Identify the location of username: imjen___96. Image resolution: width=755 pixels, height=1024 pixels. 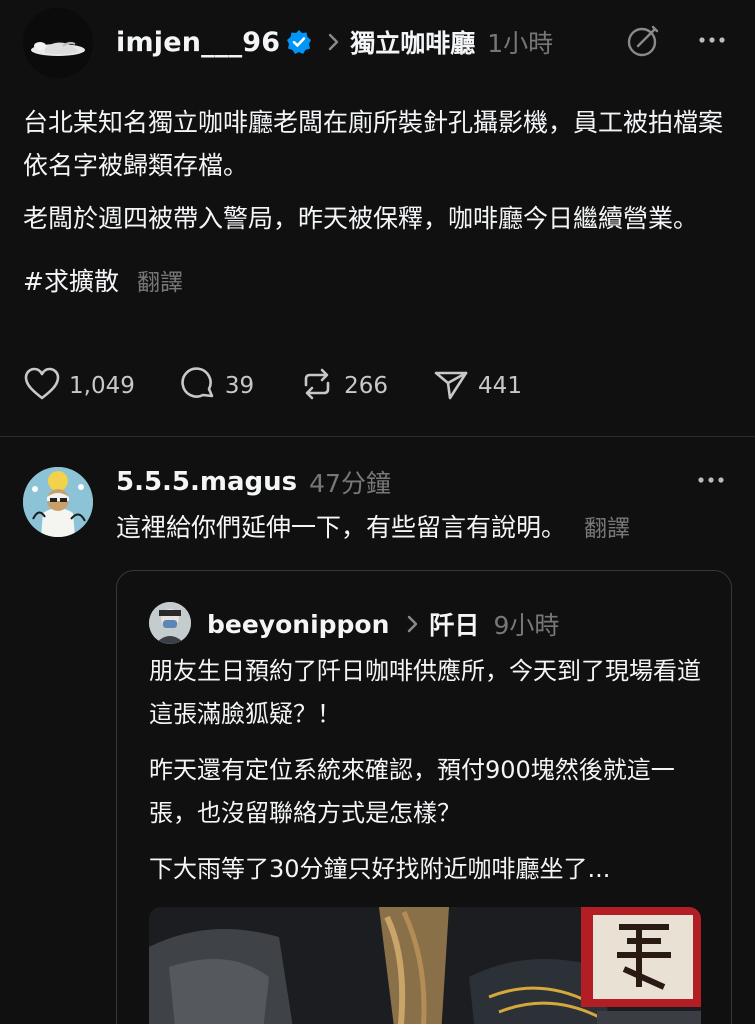
(198, 42).